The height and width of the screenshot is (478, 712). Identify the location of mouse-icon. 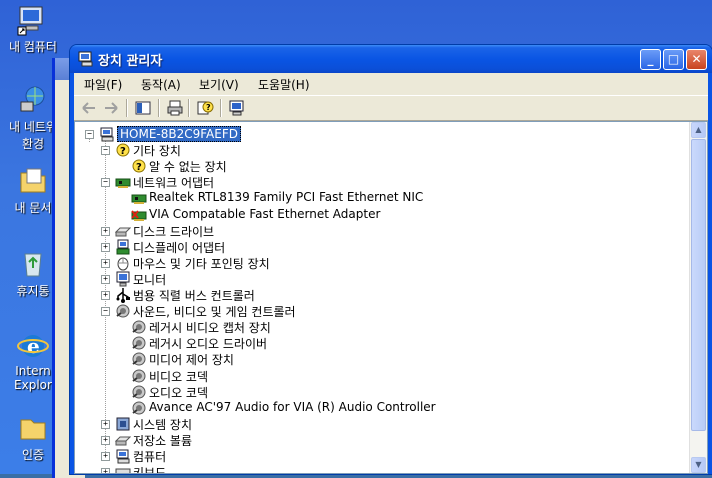
(123, 263).